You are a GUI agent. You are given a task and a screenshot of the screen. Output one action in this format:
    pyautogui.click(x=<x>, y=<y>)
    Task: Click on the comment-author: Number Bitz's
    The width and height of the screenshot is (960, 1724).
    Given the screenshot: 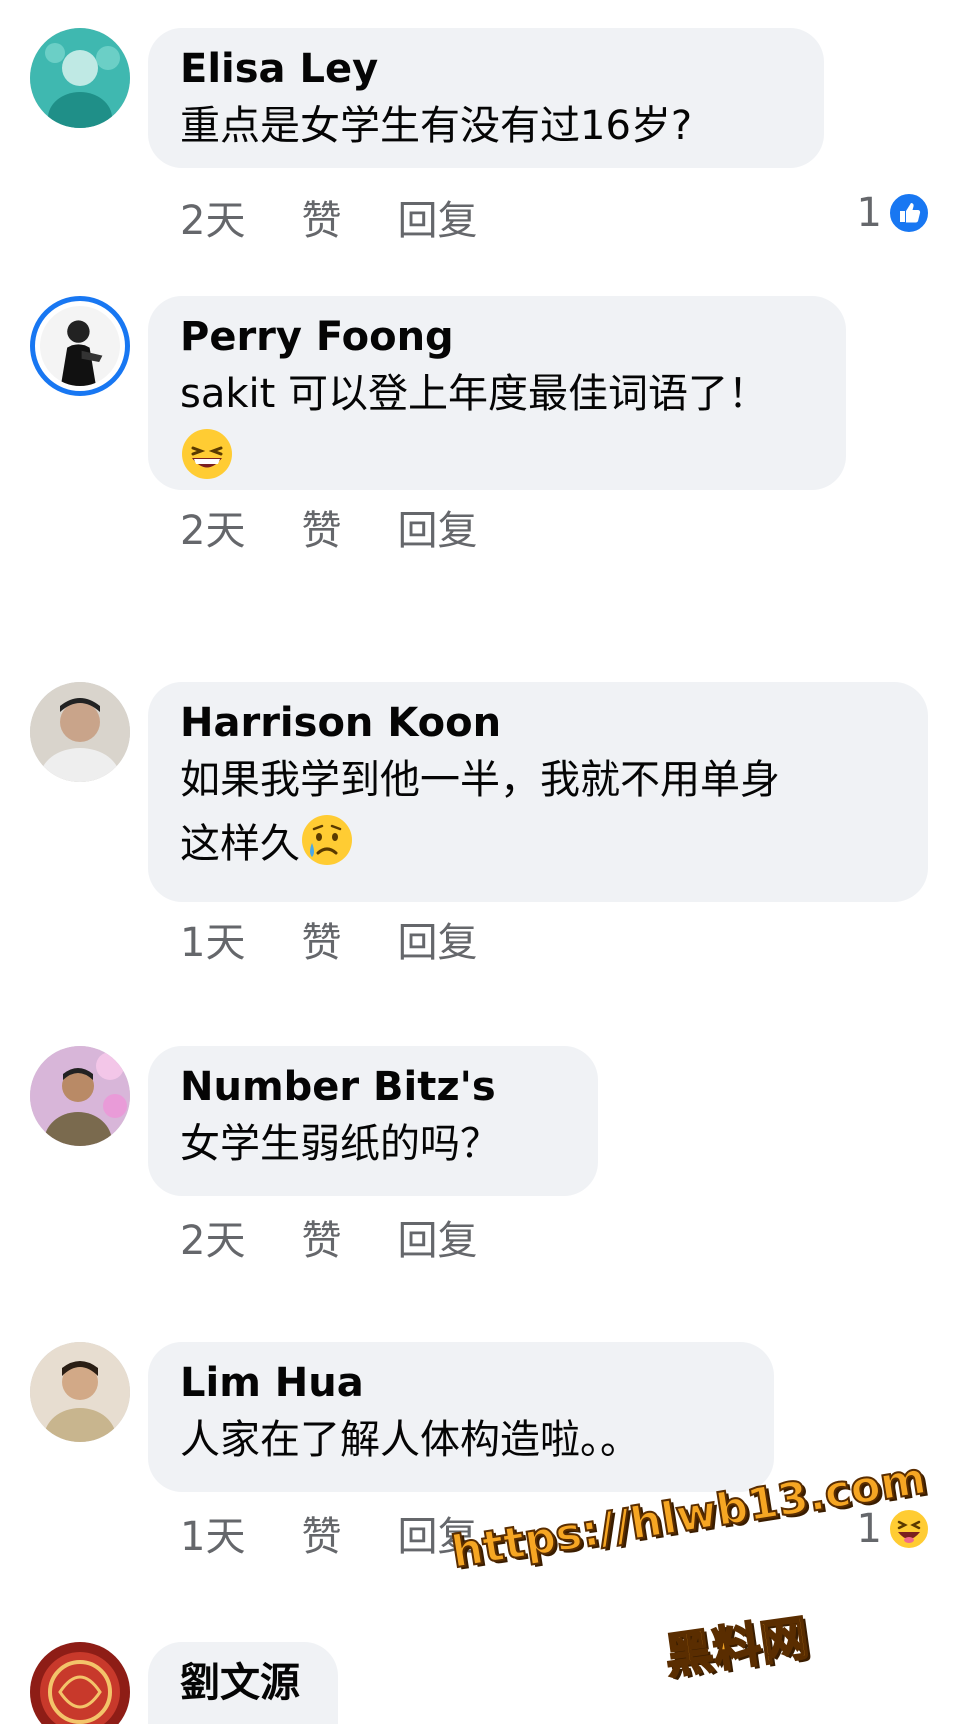 What is the action you would take?
    pyautogui.click(x=373, y=1087)
    